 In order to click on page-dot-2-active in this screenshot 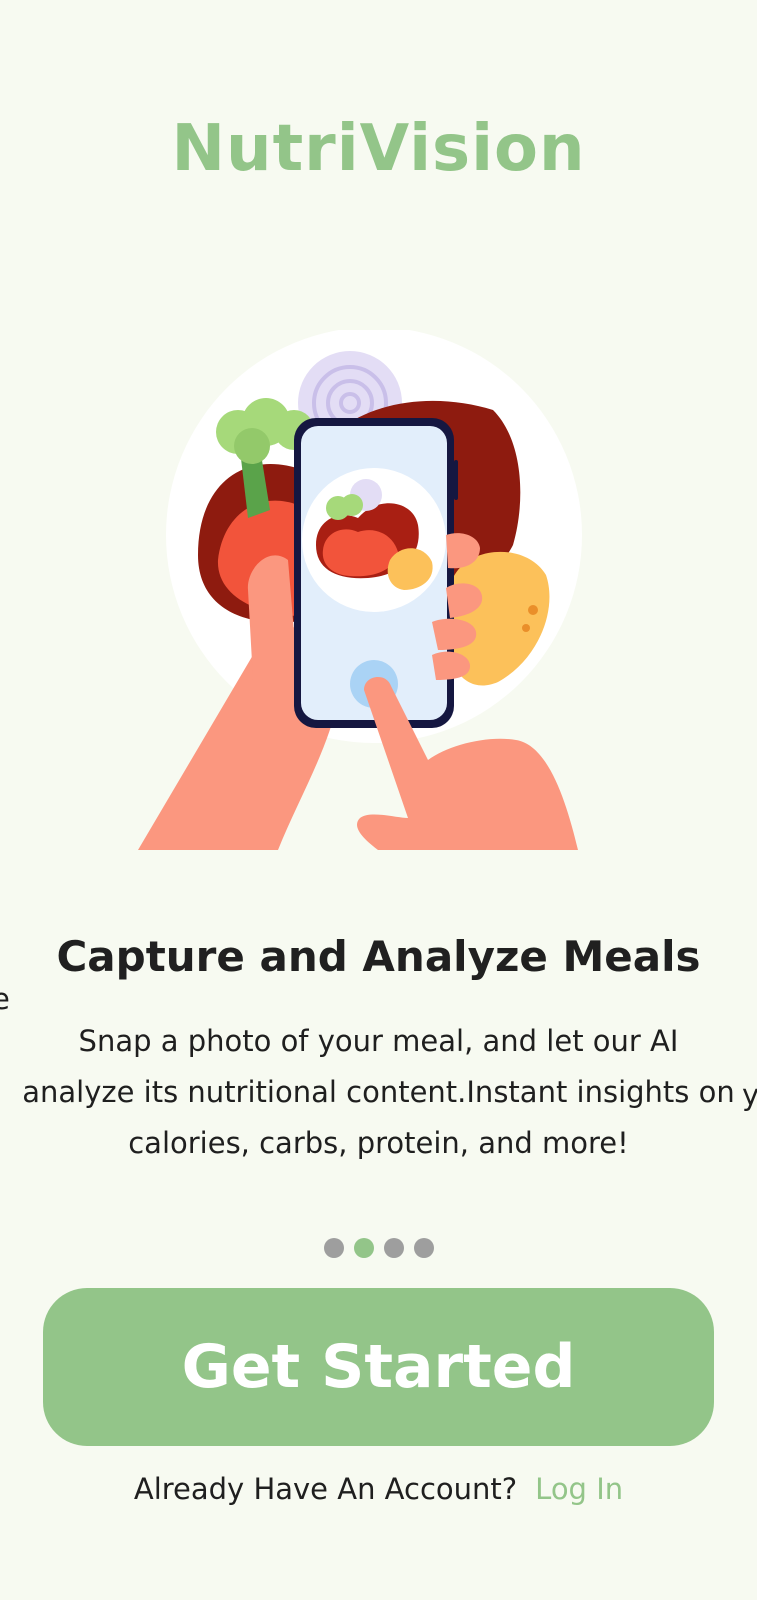, I will do `click(363, 1248)`.